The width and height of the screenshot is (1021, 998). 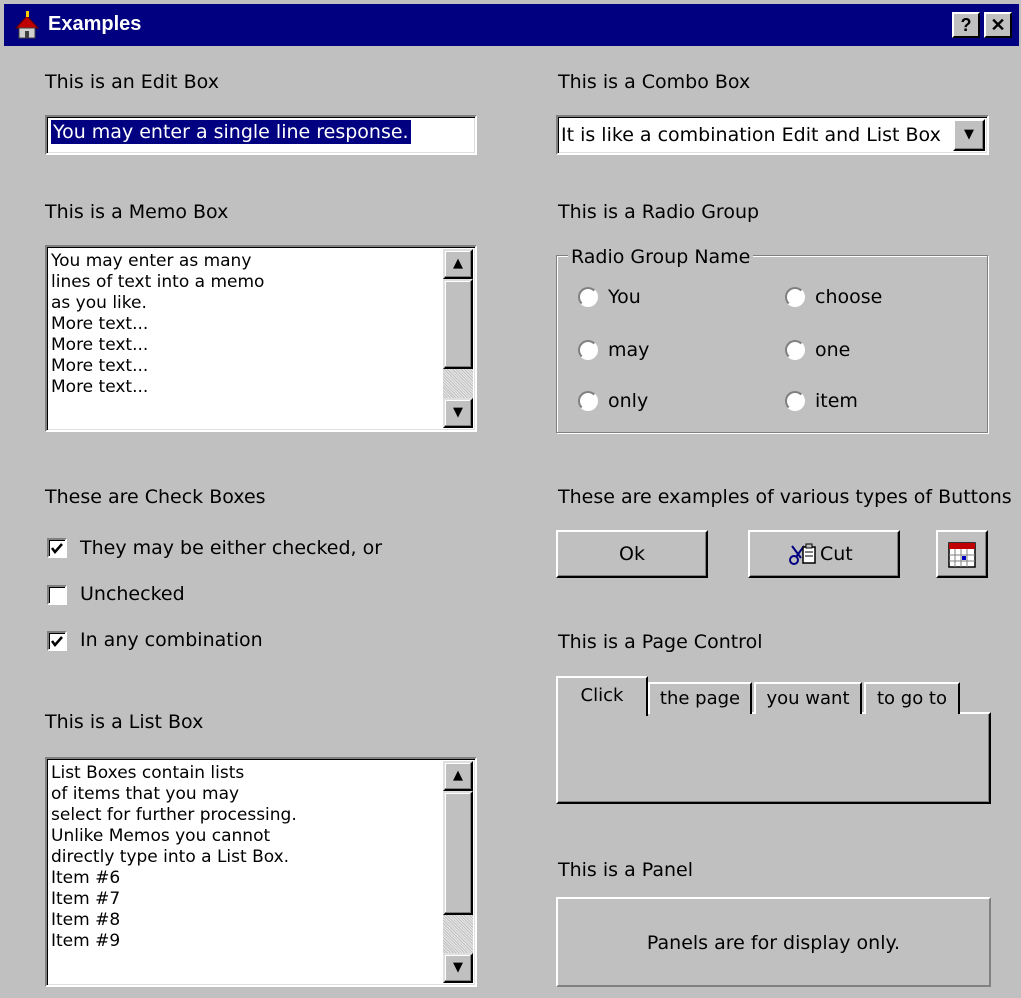 I want to click on scissors-clipboard-icon, so click(x=802, y=554).